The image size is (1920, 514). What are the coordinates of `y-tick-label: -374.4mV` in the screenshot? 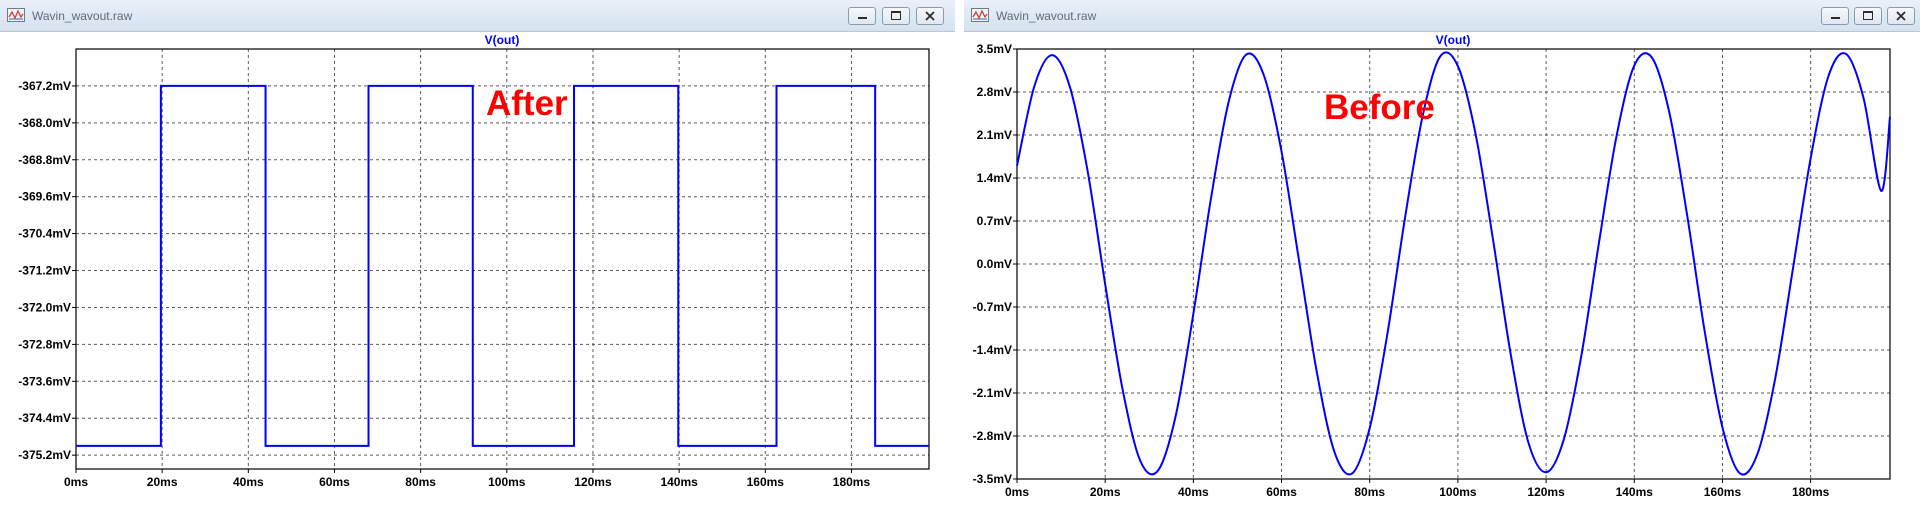 It's located at (44, 418).